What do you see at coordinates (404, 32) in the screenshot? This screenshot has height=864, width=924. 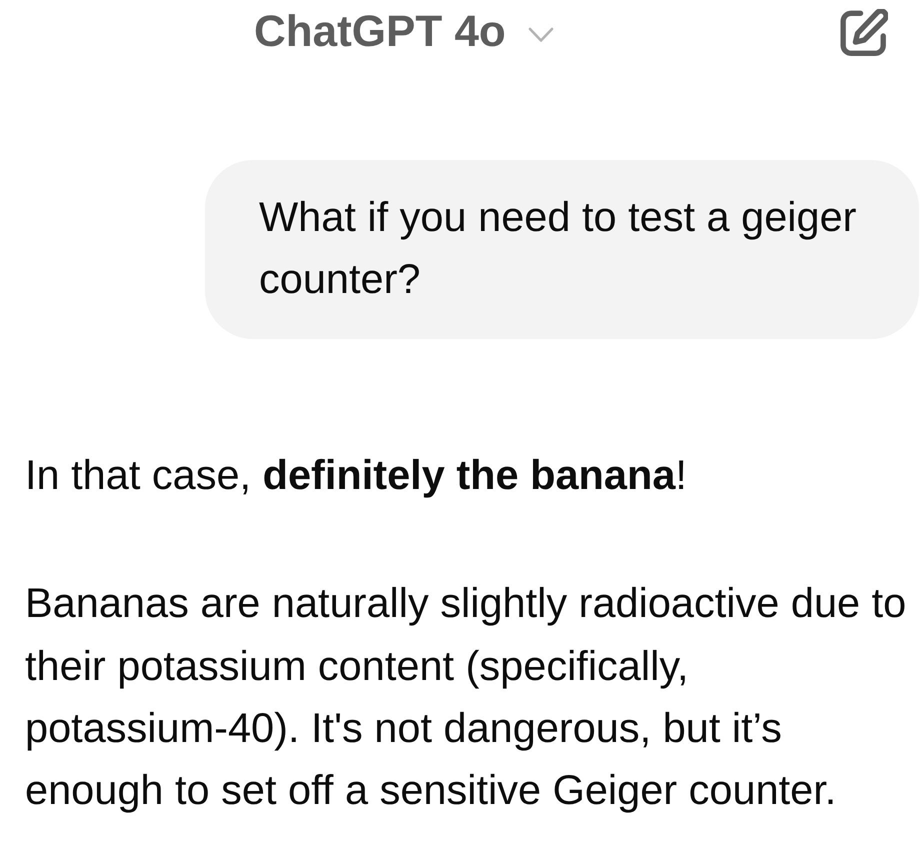 I see `model-selector: ChatGPT 4o` at bounding box center [404, 32].